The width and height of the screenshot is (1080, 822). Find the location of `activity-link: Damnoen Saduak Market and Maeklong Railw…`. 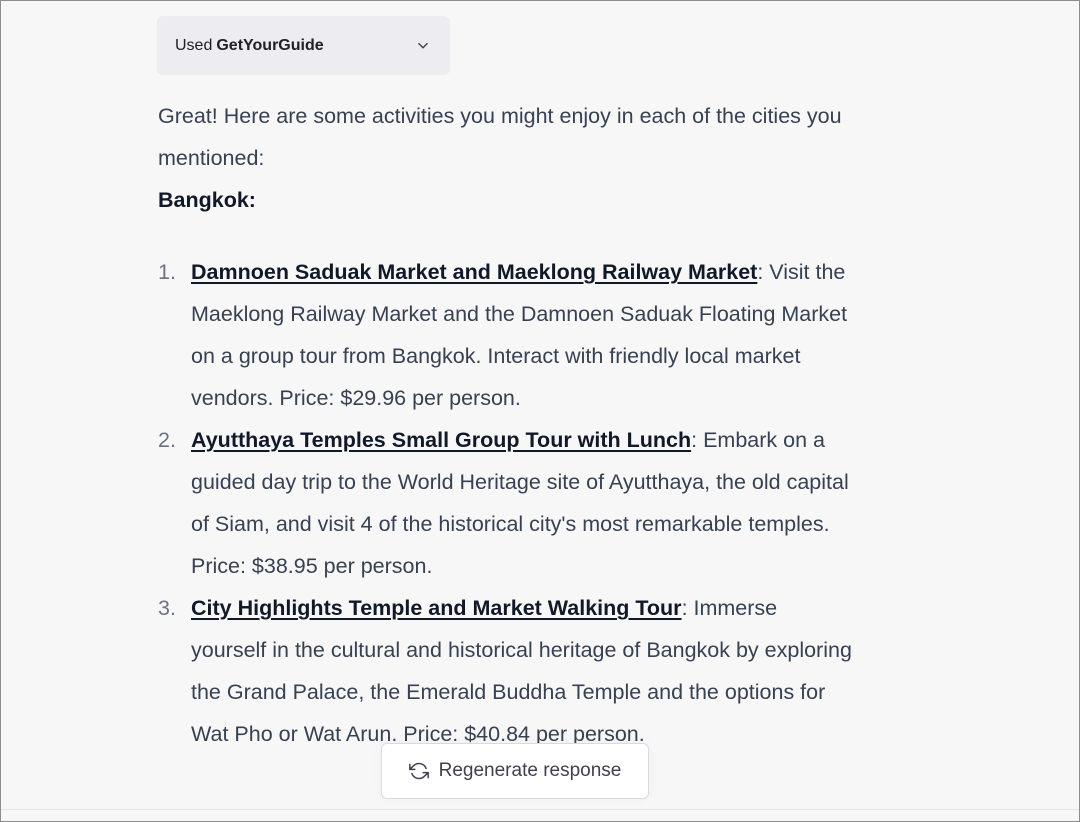

activity-link: Damnoen Saduak Market and Maeklong Railw… is located at coordinates (474, 272).